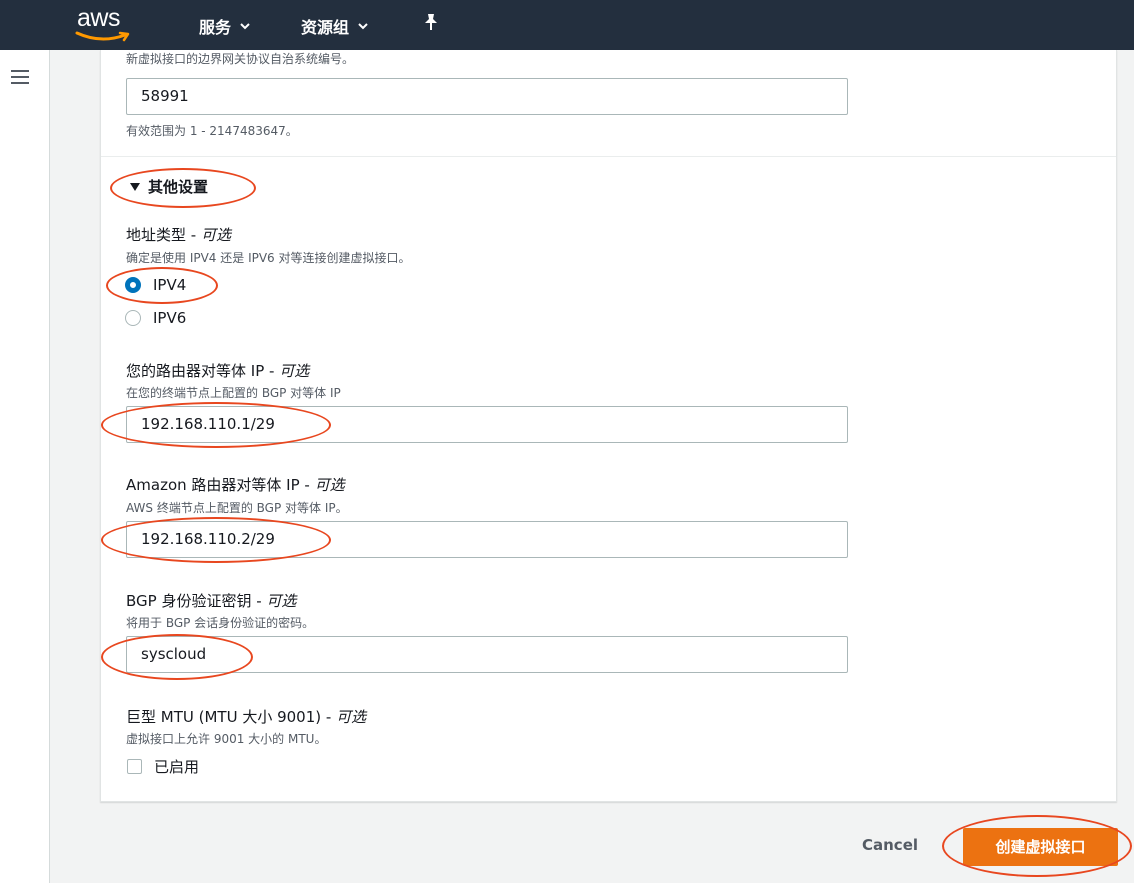 This screenshot has width=1134, height=883. I want to click on resource-groups-menu-label: 资源组, so click(325, 27).